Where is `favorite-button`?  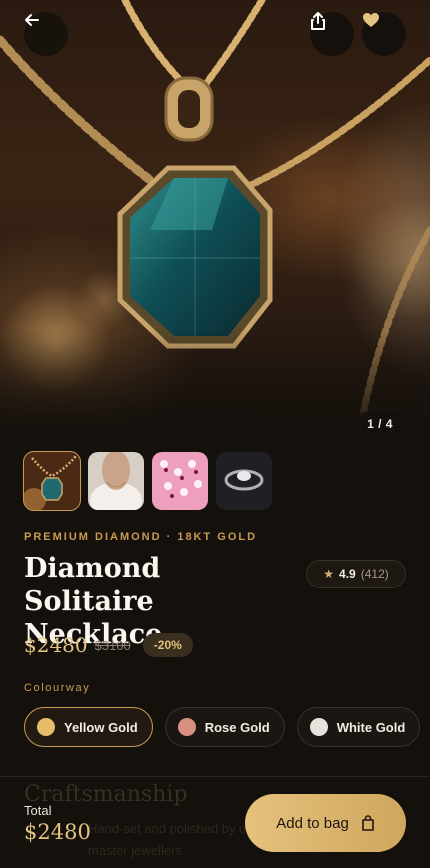 favorite-button is located at coordinates (384, 34).